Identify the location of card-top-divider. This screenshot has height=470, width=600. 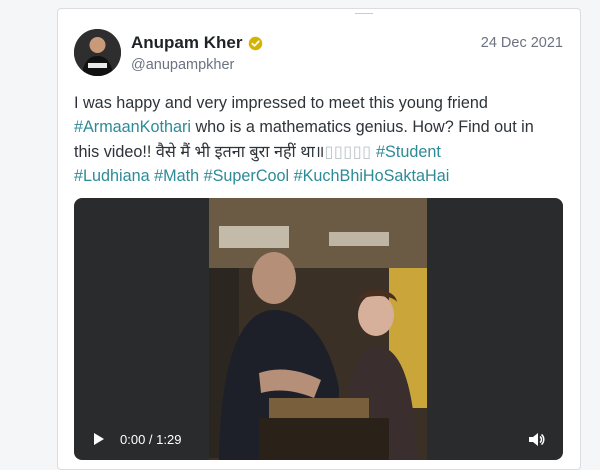
(364, 8).